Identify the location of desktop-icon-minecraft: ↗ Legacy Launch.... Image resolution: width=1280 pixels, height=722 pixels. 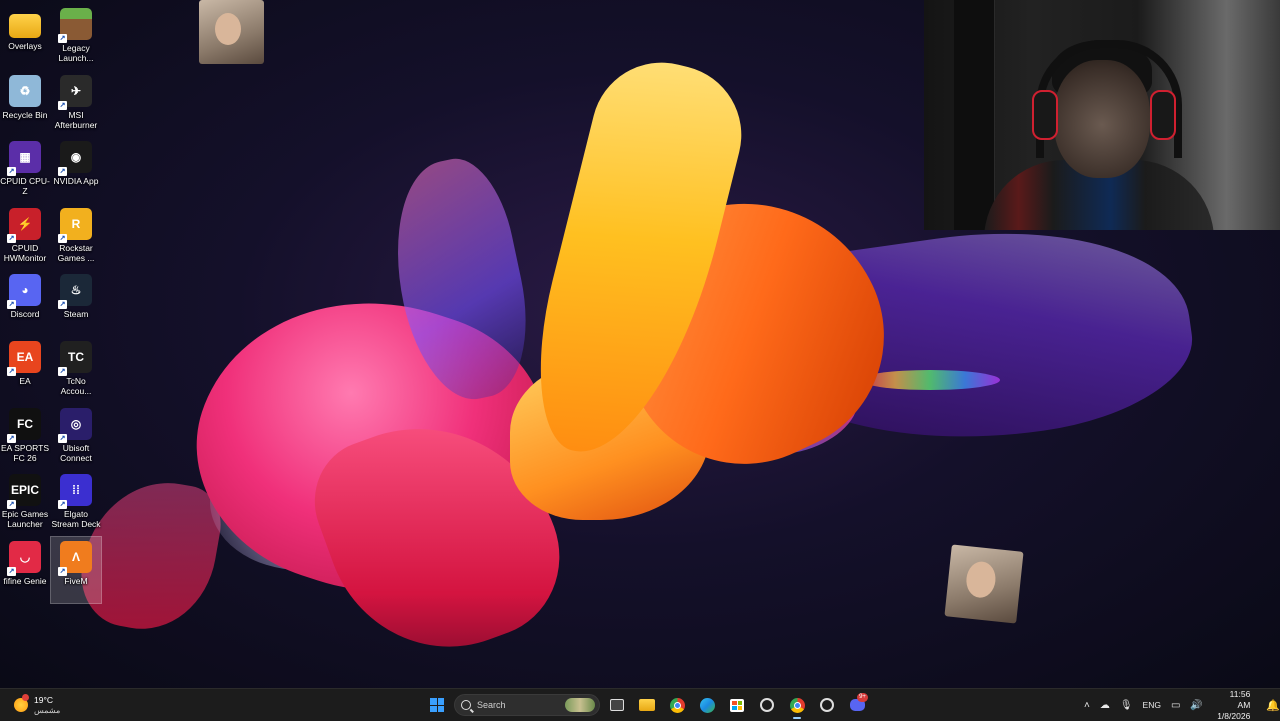
(76, 37).